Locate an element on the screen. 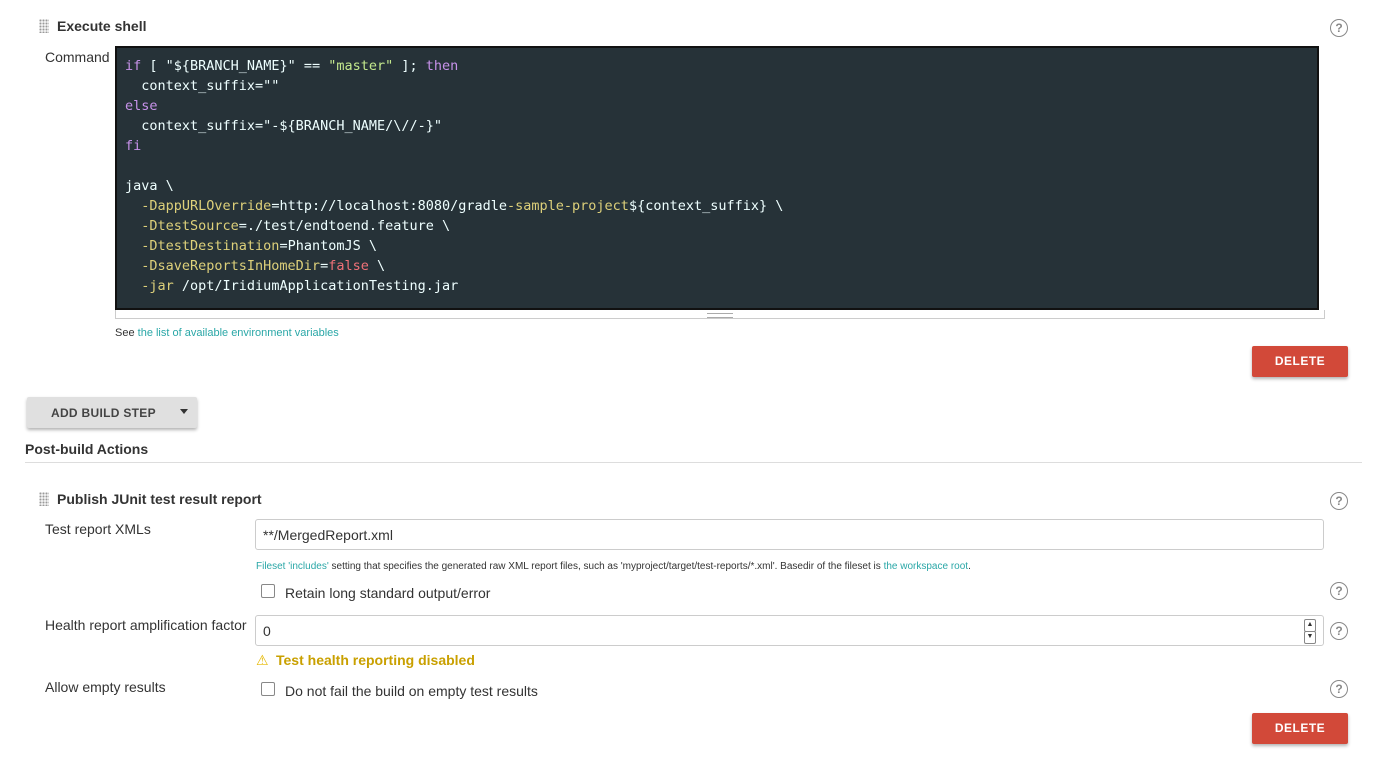 The width and height of the screenshot is (1374, 759). retain-output-label: Retain long standard output/error is located at coordinates (388, 593).